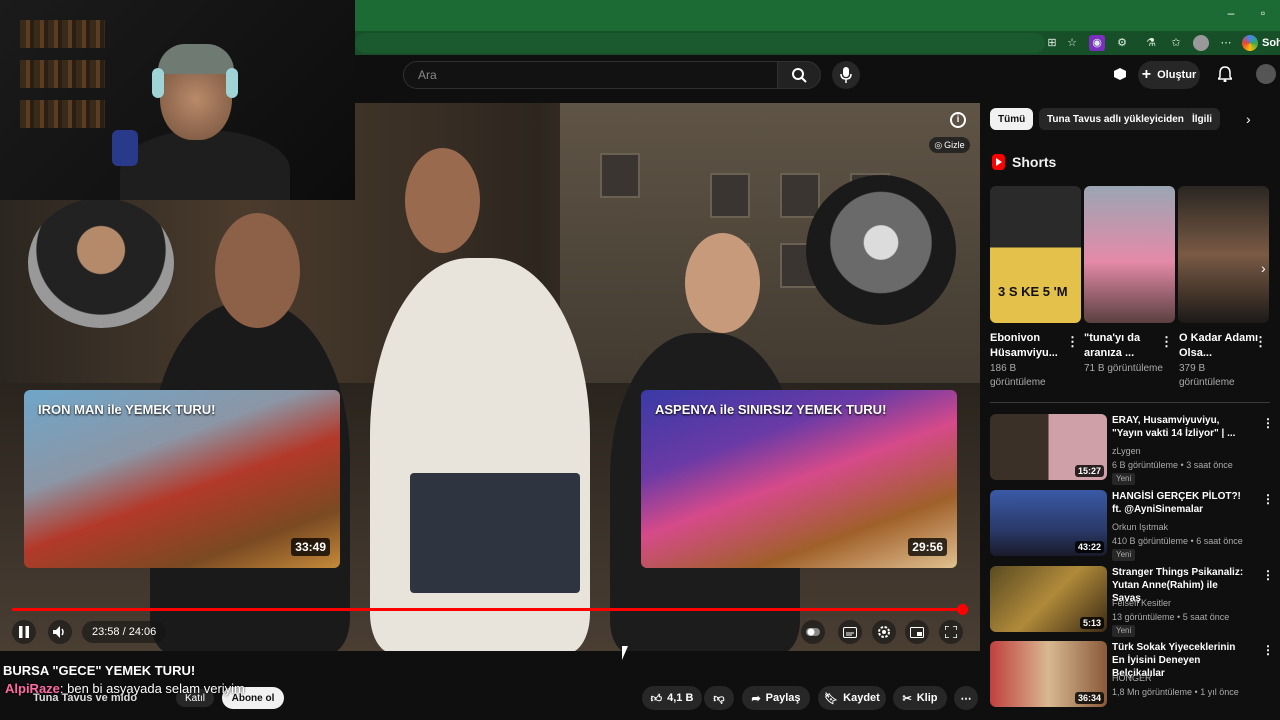  I want to click on profile-icon, so click(1201, 43).